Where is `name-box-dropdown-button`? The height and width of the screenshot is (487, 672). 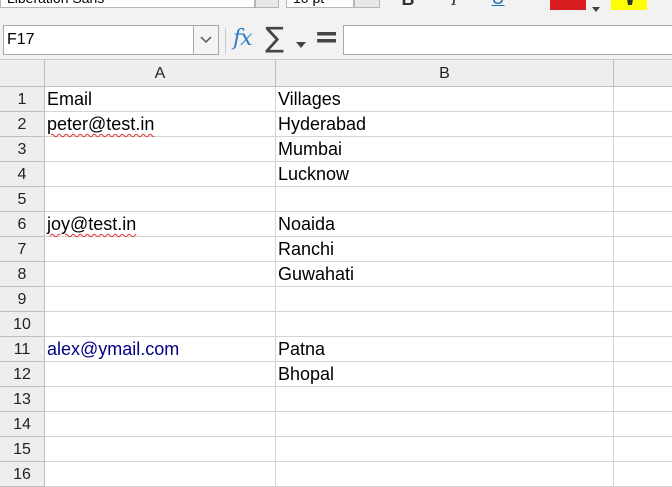
name-box-dropdown-button is located at coordinates (206, 40).